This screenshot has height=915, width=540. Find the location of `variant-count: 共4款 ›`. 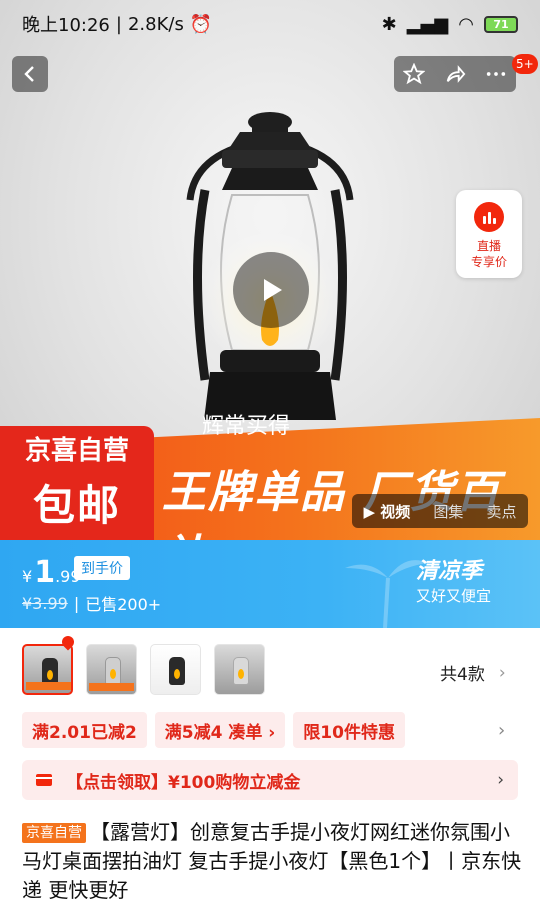

variant-count: 共4款 › is located at coordinates (473, 673).